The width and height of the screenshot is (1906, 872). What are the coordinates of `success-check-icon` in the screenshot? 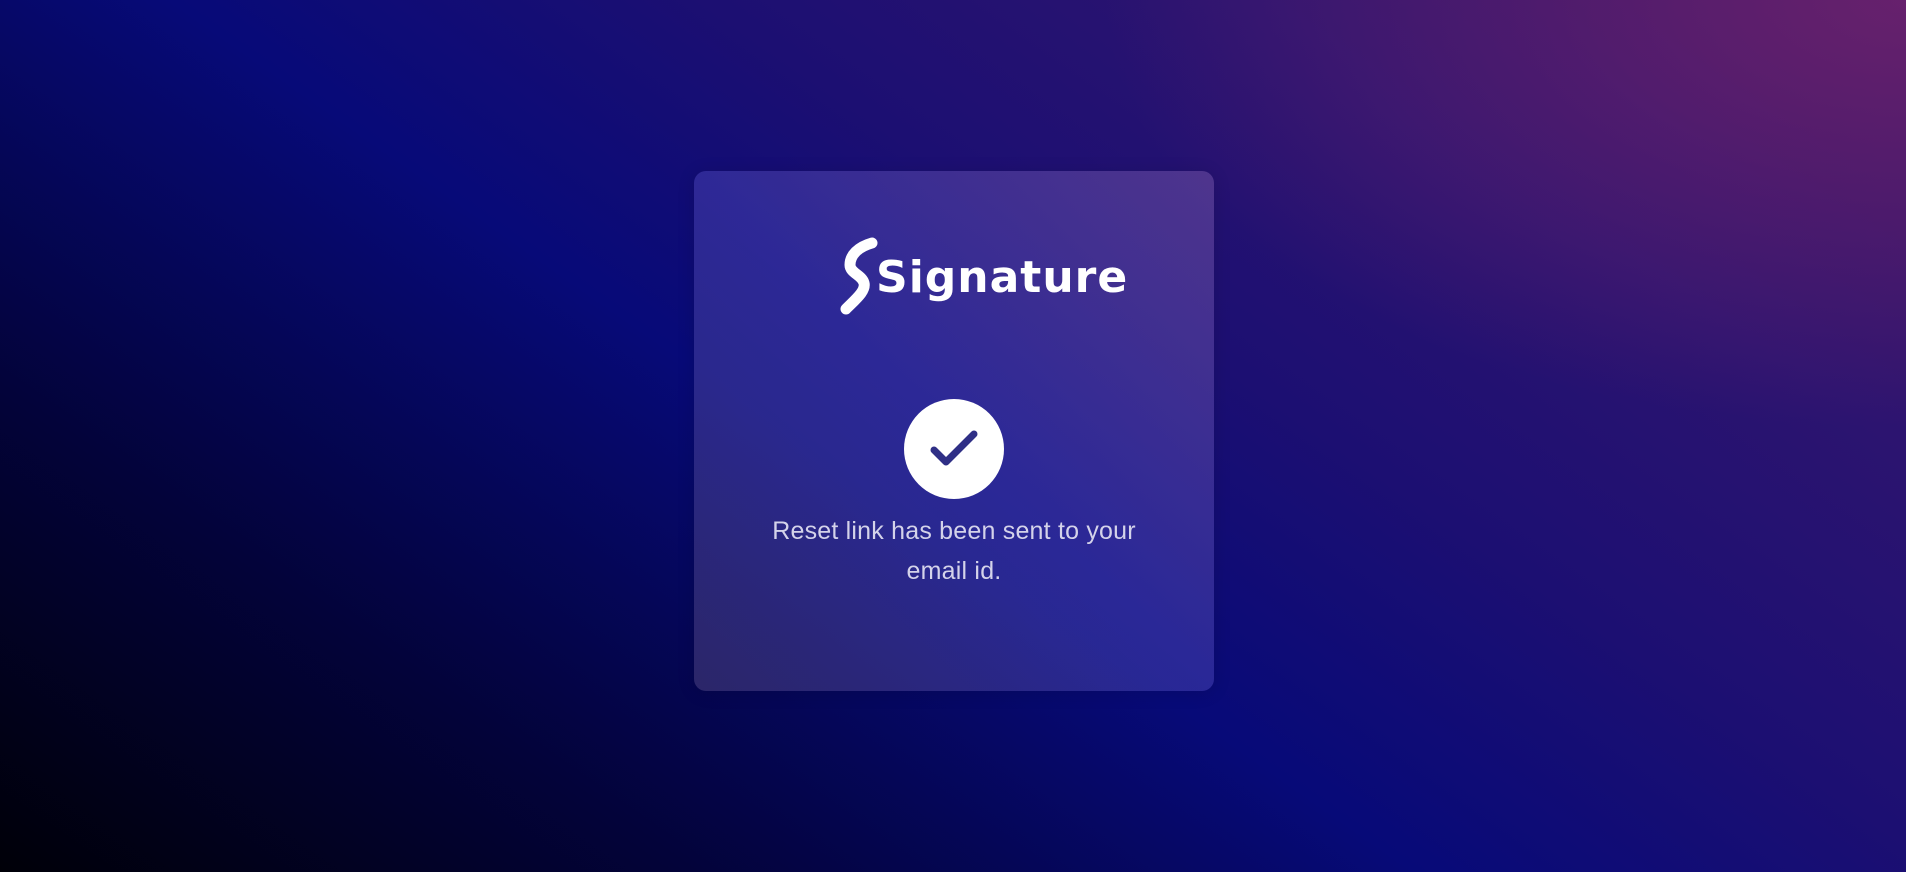 It's located at (954, 449).